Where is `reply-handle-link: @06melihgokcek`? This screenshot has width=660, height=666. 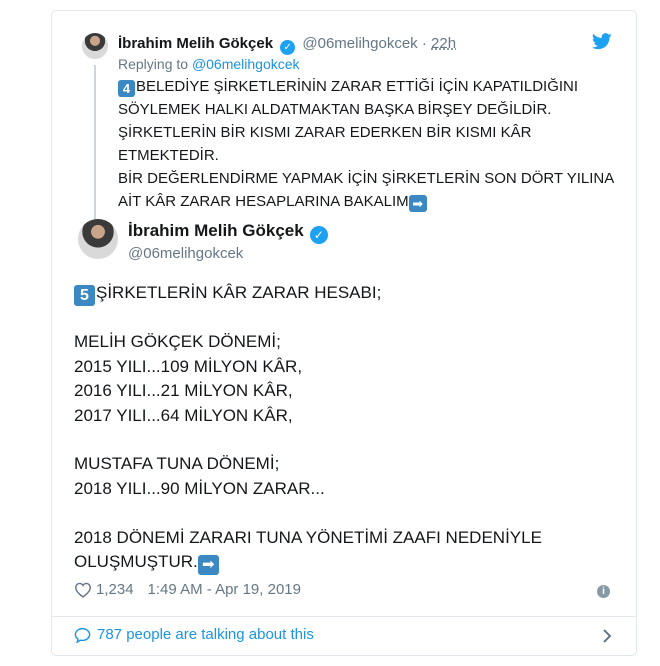
reply-handle-link: @06melihgokcek is located at coordinates (246, 64).